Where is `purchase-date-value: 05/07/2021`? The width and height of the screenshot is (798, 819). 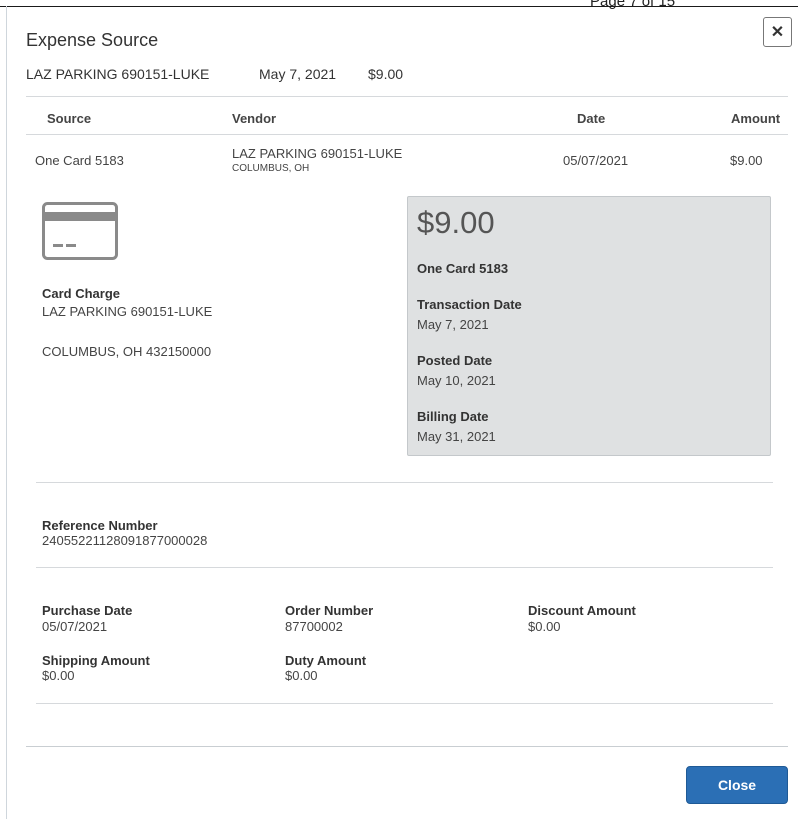
purchase-date-value: 05/07/2021 is located at coordinates (75, 626).